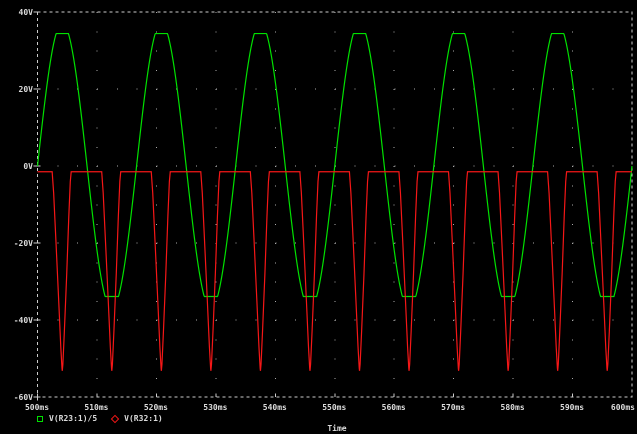  What do you see at coordinates (215, 407) in the screenshot?
I see `x-tick-label: 530ms` at bounding box center [215, 407].